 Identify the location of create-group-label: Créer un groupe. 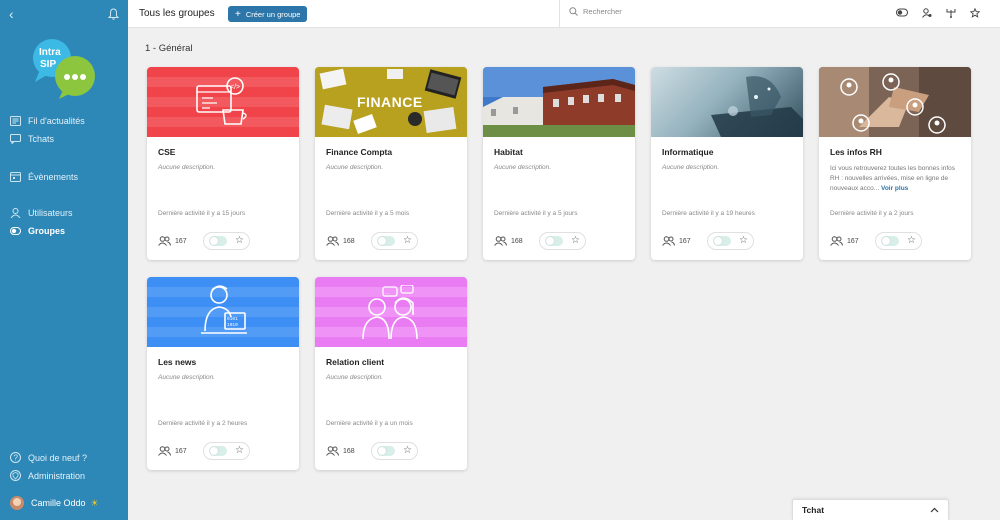
(273, 14).